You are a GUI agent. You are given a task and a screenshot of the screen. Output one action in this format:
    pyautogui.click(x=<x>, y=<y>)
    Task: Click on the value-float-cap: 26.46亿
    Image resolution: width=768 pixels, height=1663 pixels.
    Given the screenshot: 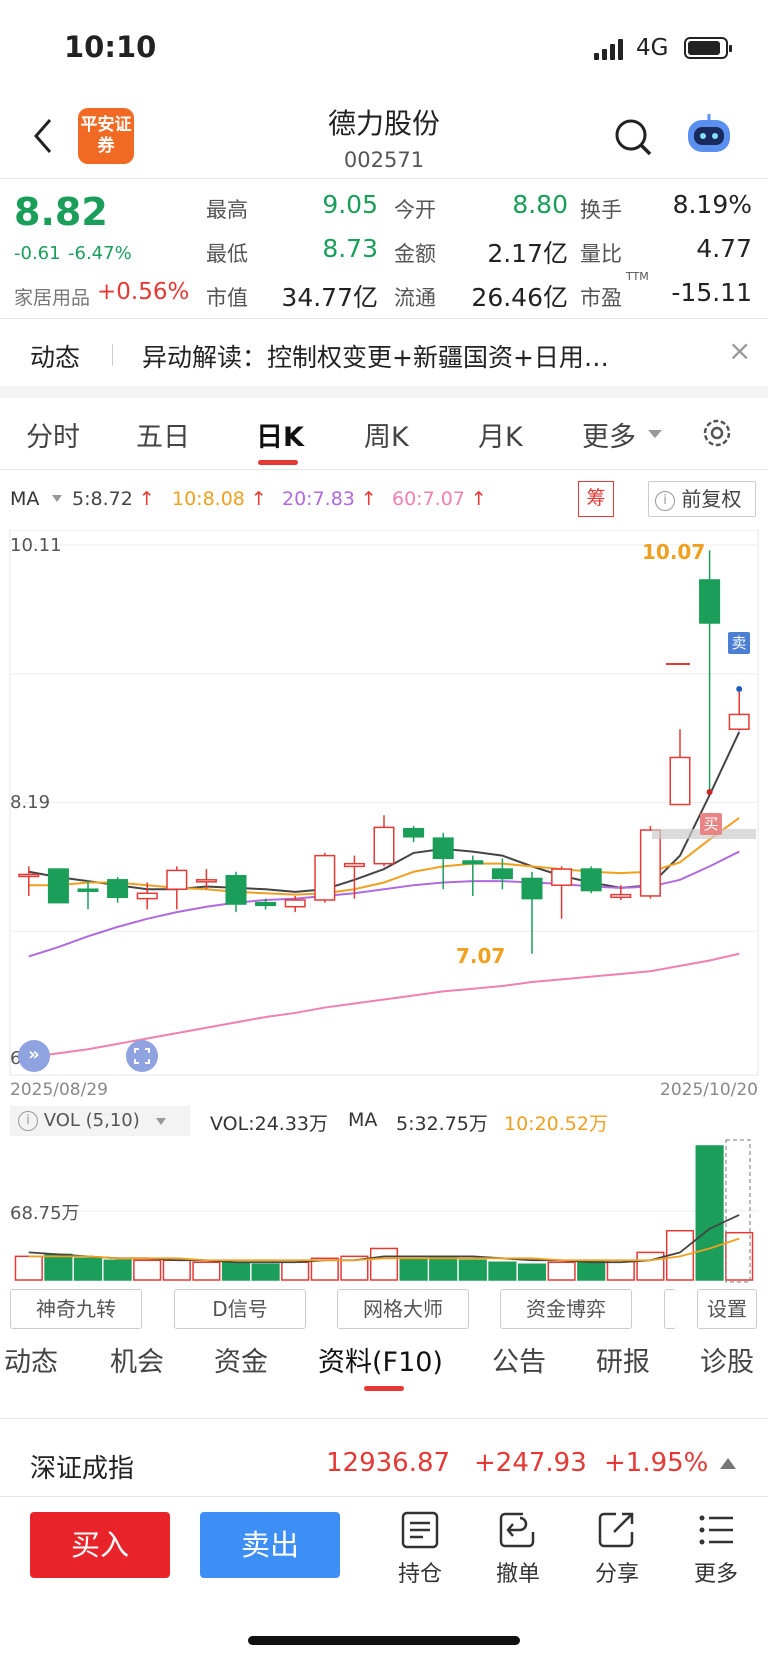 What is the action you would take?
    pyautogui.click(x=519, y=297)
    